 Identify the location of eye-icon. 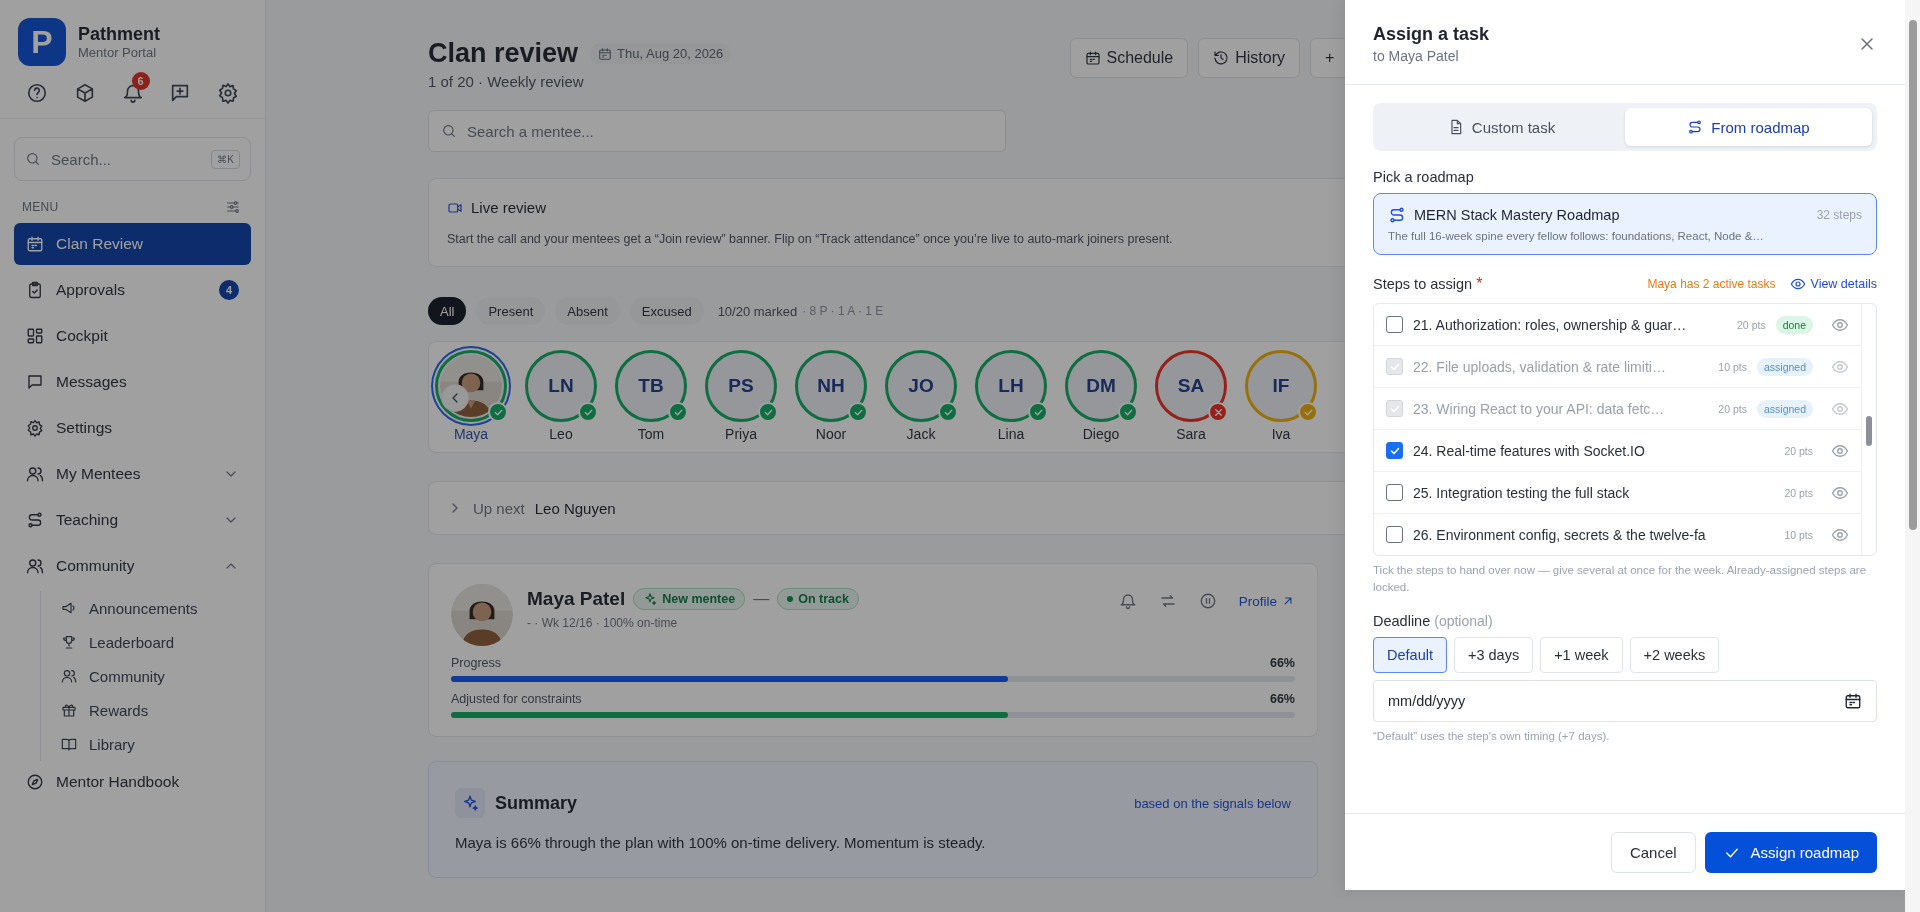
(1797, 284).